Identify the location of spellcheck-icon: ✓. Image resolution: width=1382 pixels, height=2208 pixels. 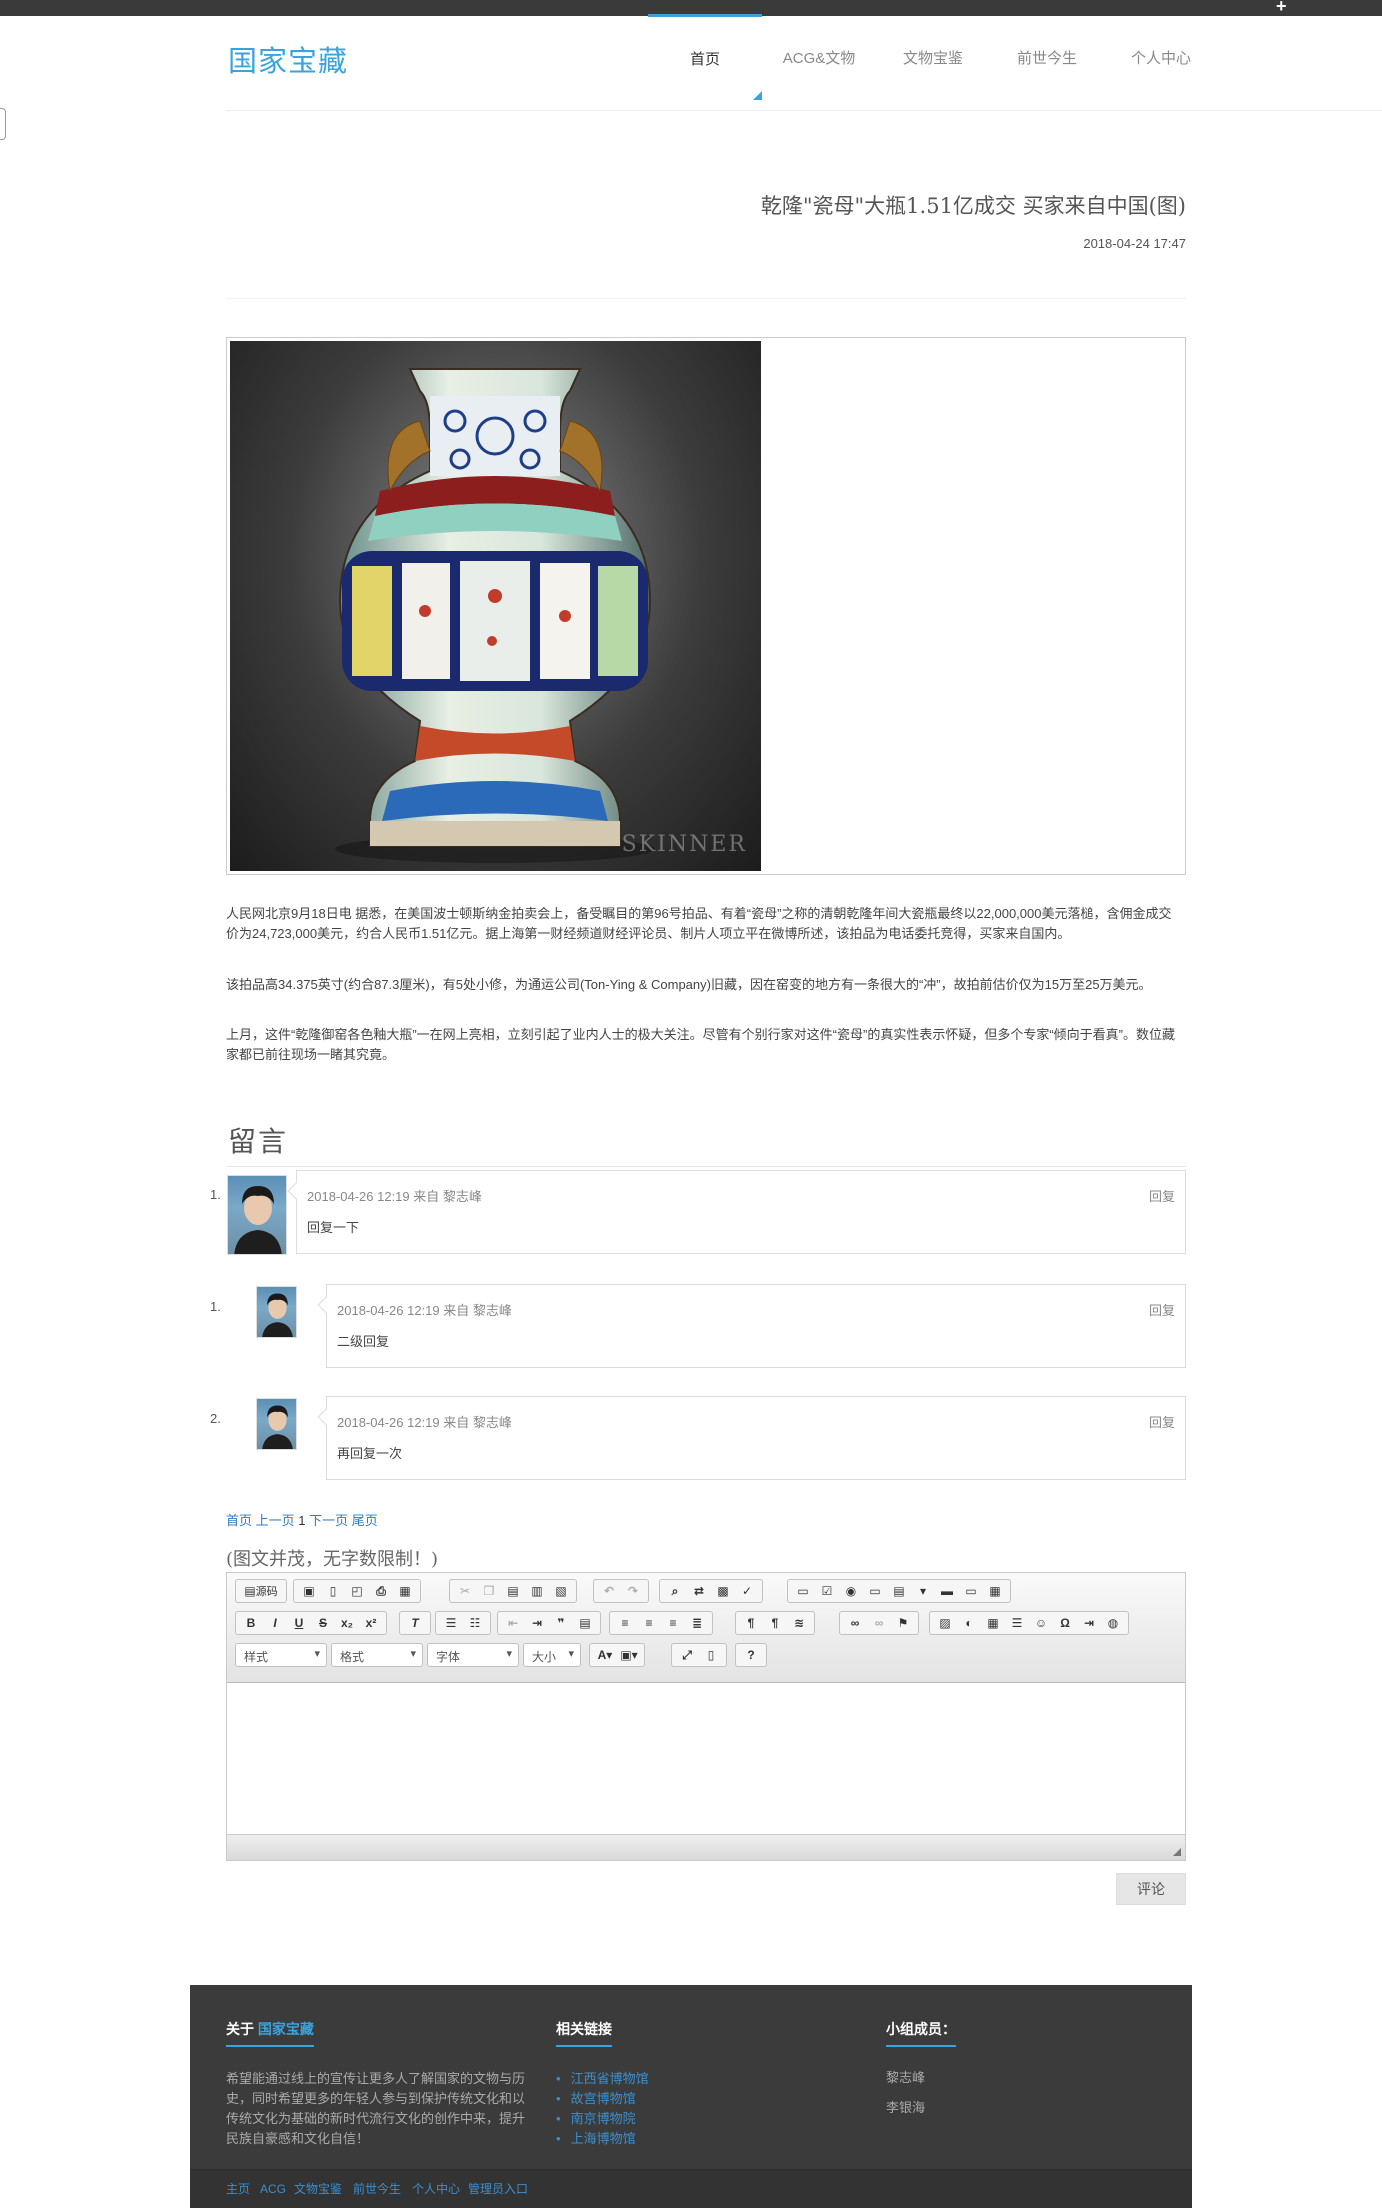
(747, 1591).